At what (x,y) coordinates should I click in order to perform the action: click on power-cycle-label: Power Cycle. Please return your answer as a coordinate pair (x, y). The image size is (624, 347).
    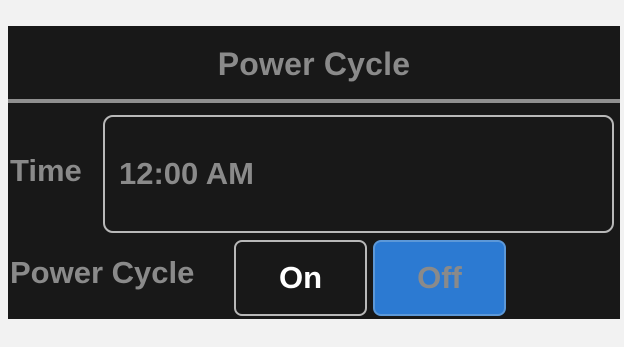
    Looking at the image, I should click on (102, 272).